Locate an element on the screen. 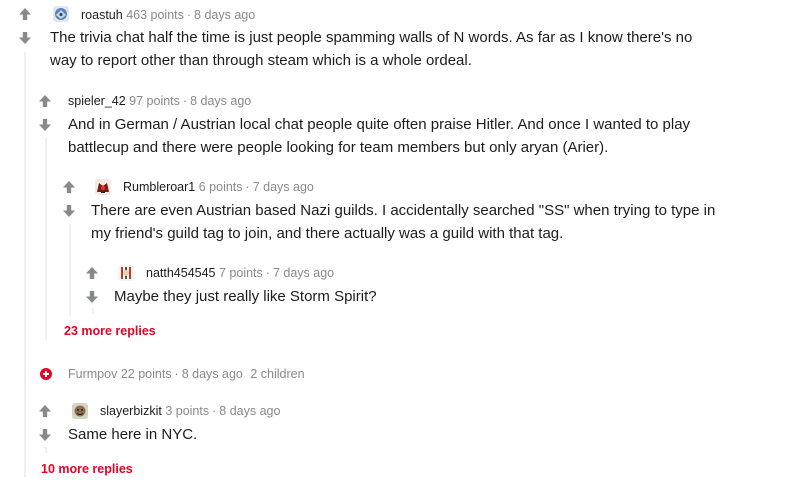 The image size is (800, 486). points: 463 points is located at coordinates (155, 15).